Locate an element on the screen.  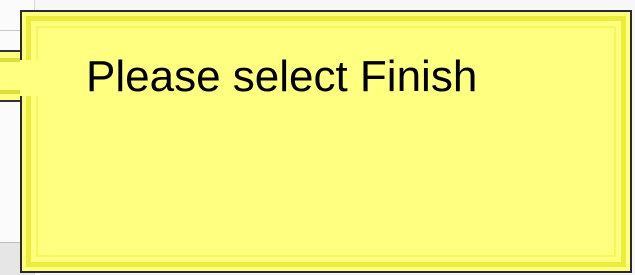
callout-pointer-joint is located at coordinates (33, 78).